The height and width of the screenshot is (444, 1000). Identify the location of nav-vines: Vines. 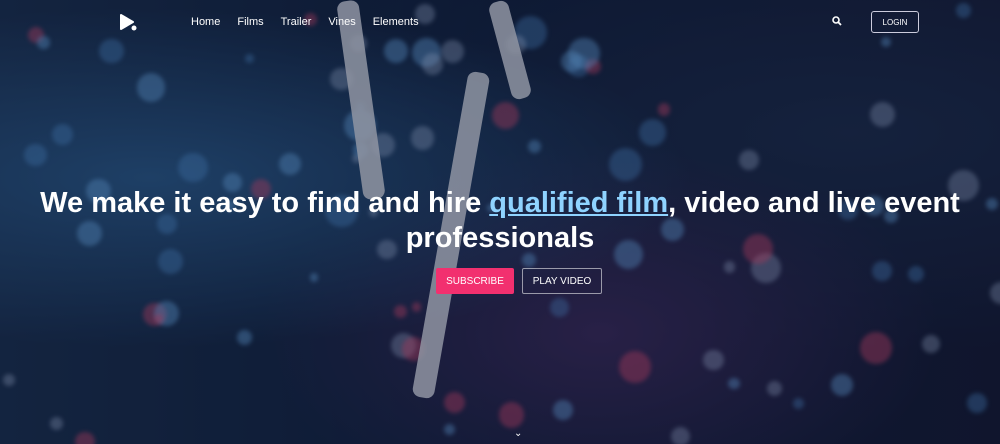
(341, 22).